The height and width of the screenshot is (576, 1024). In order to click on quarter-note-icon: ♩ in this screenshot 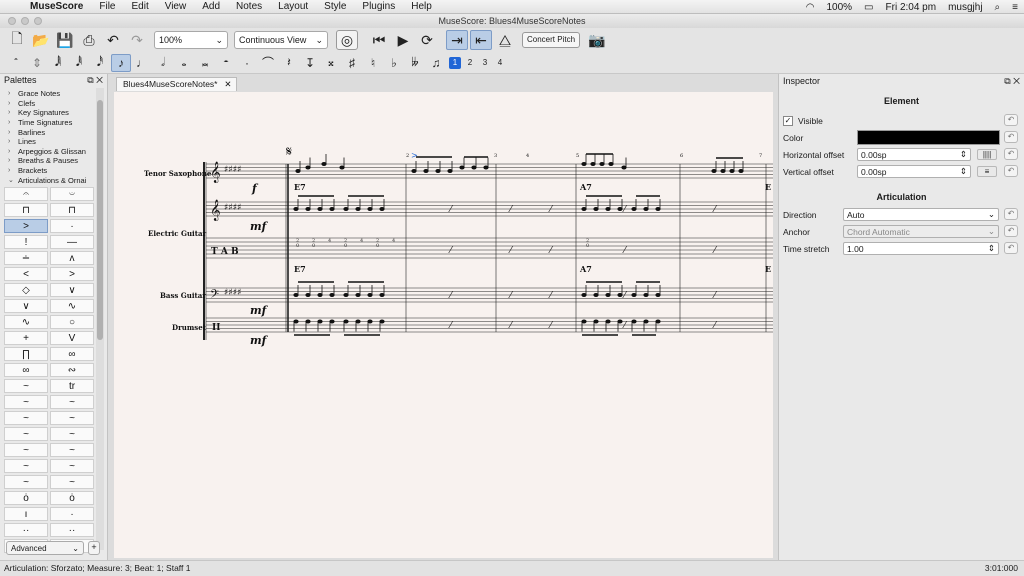, I will do `click(142, 63)`.